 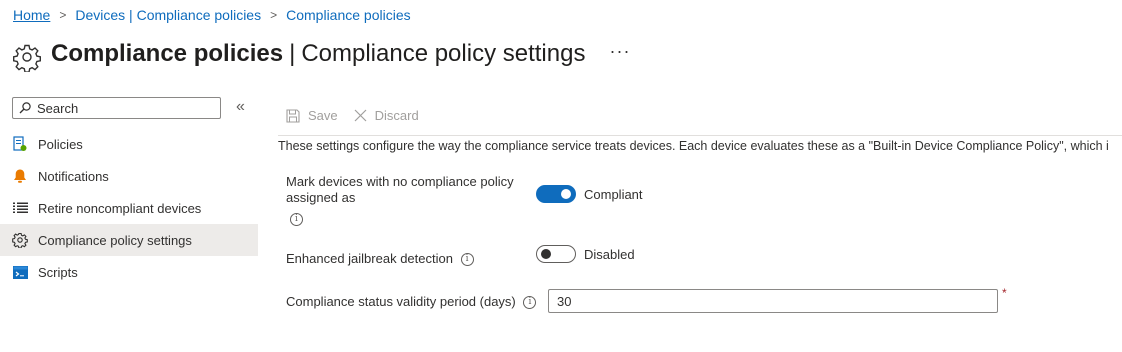 I want to click on sidebar-item-retire-noncompliant: Retire noncompliant devices, so click(x=129, y=208).